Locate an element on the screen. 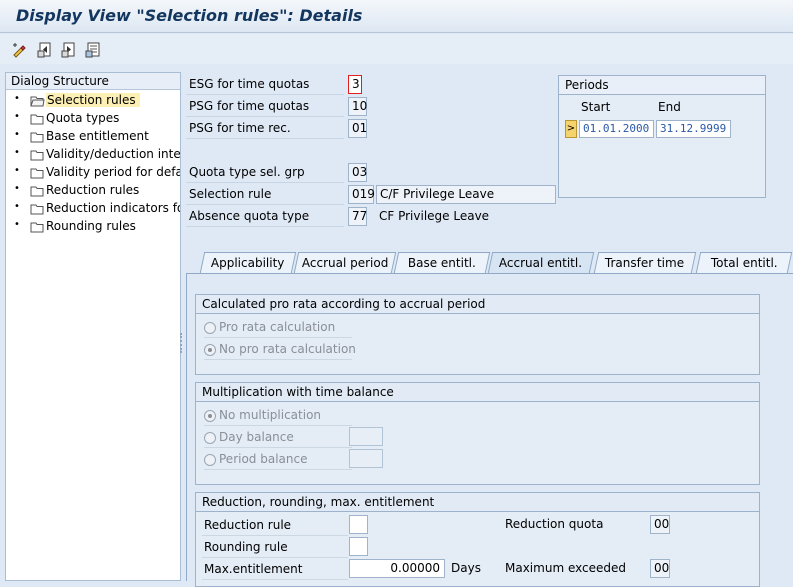 This screenshot has height=587, width=793. tree-item-reduction-indicators: • Reduction indicators for is located at coordinates (93, 209).